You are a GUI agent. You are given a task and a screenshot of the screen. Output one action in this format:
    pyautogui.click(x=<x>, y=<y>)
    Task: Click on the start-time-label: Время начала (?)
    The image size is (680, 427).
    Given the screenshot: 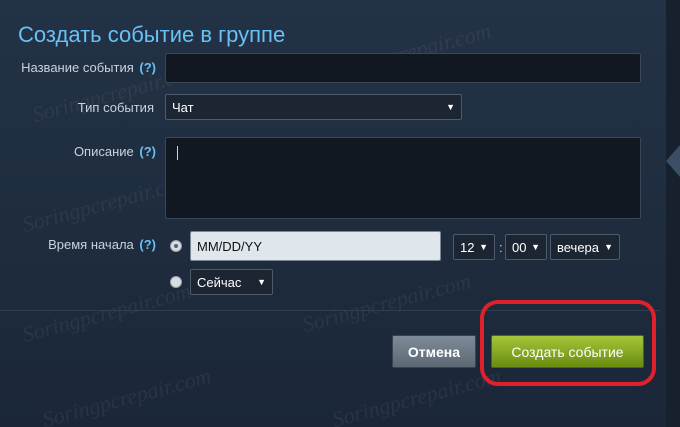 What is the action you would take?
    pyautogui.click(x=102, y=244)
    